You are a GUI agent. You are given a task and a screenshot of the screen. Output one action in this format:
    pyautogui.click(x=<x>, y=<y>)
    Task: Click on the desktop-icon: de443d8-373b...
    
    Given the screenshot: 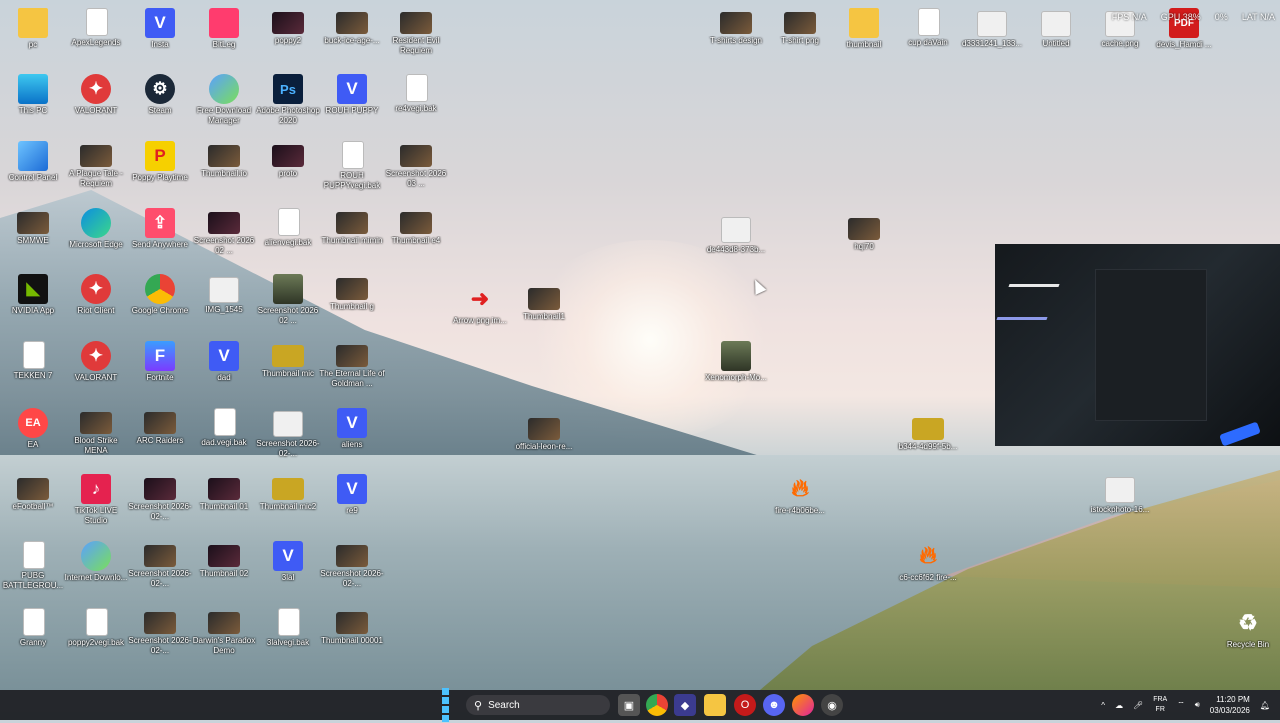 What is the action you would take?
    pyautogui.click(x=736, y=233)
    